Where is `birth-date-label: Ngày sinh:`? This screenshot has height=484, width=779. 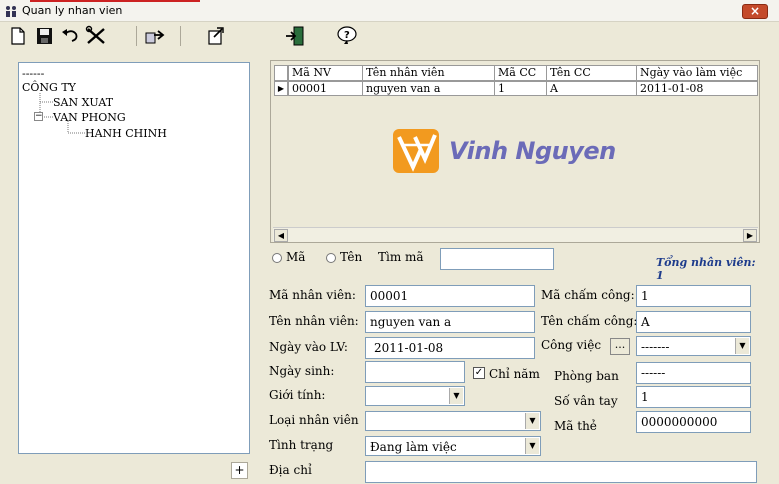
birth-date-label: Ngày sinh: is located at coordinates (302, 371).